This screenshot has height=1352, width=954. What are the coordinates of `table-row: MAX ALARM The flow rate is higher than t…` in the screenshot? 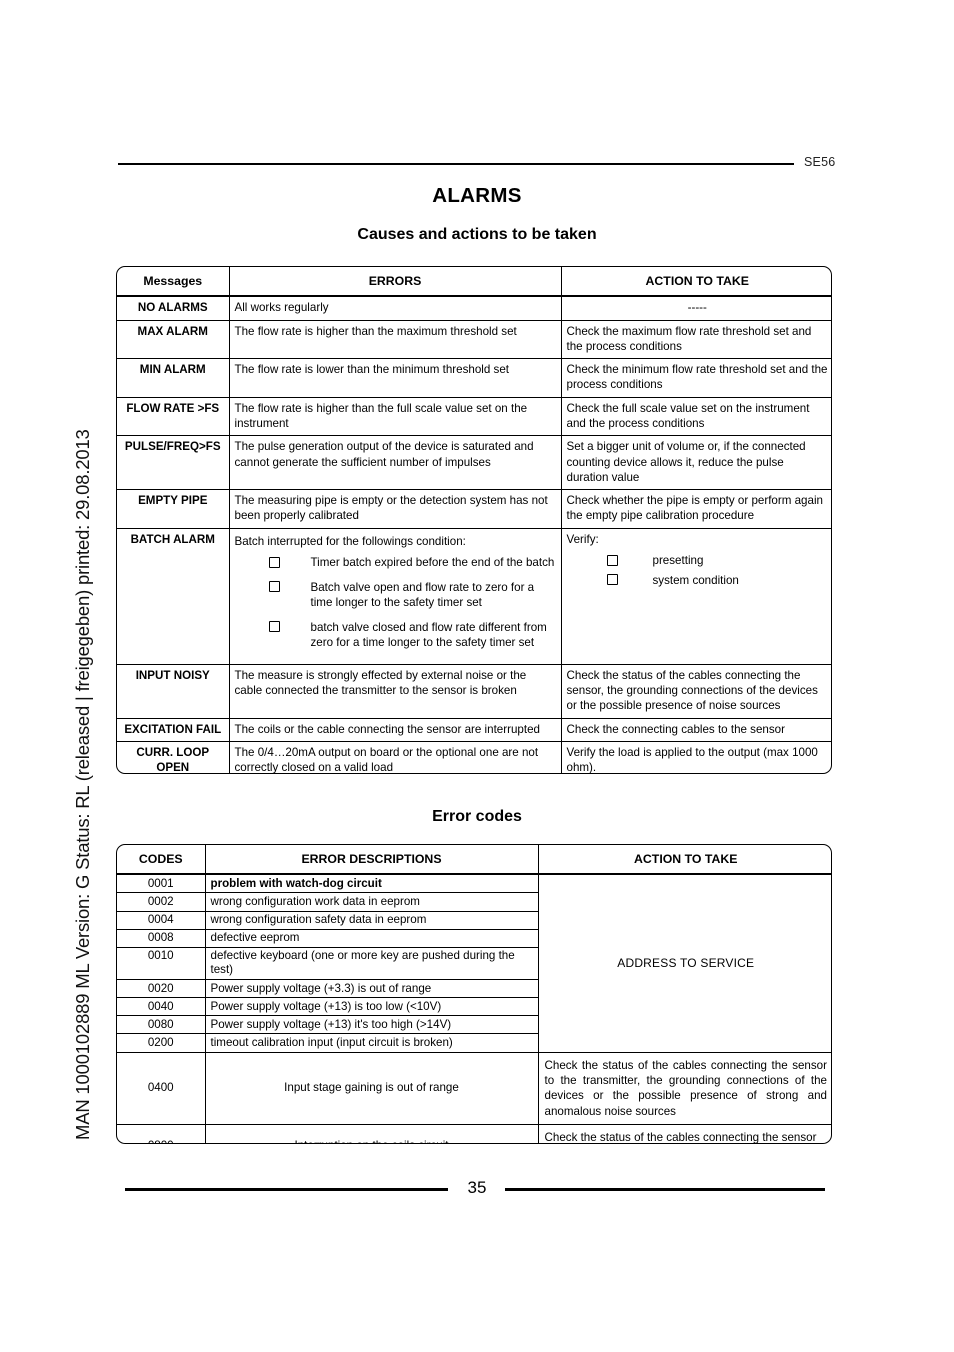 It's located at (474, 339).